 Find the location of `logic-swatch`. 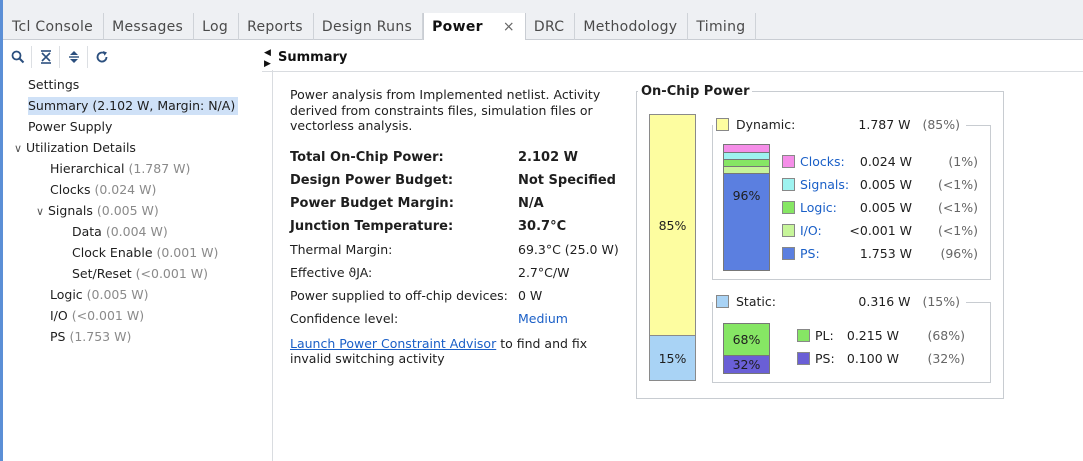

logic-swatch is located at coordinates (788, 207).